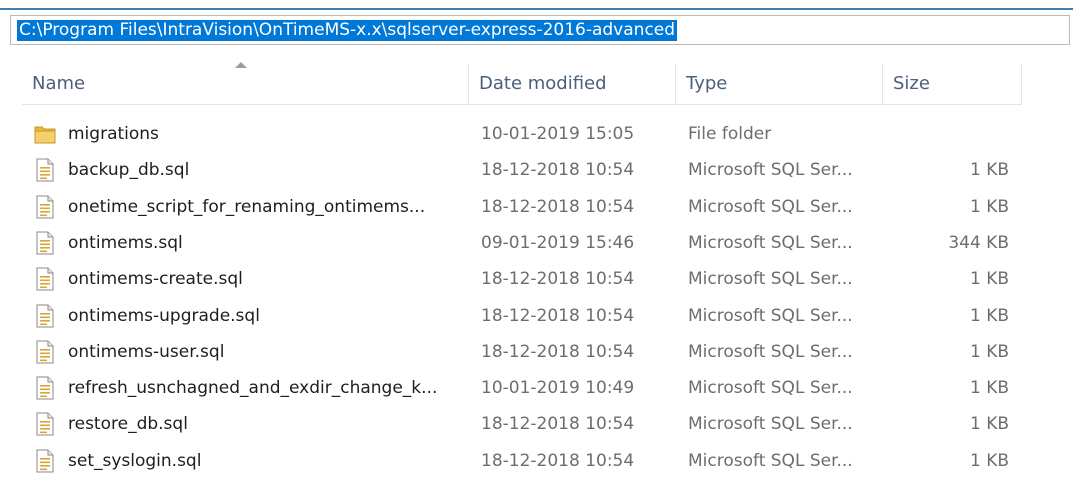 This screenshot has width=1073, height=479. I want to click on column-header-date: Date modified, so click(572, 83).